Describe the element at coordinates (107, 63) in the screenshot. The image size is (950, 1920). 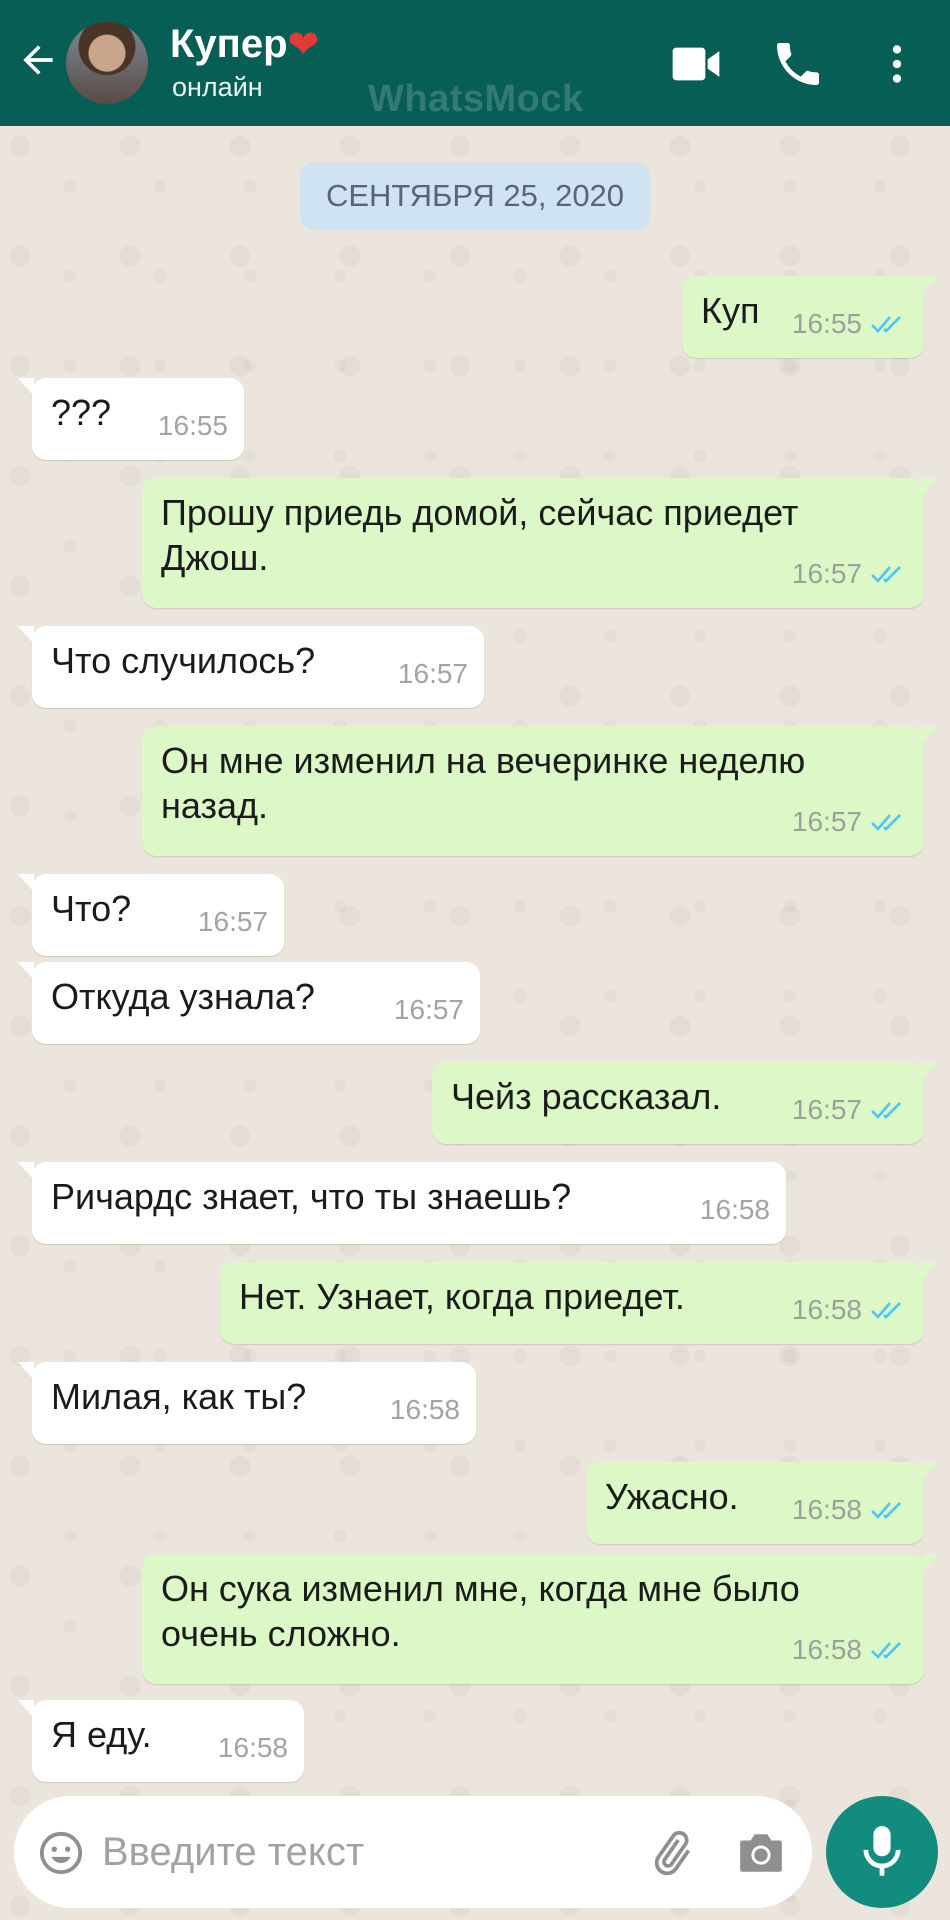
I see `contact-avatar` at that location.